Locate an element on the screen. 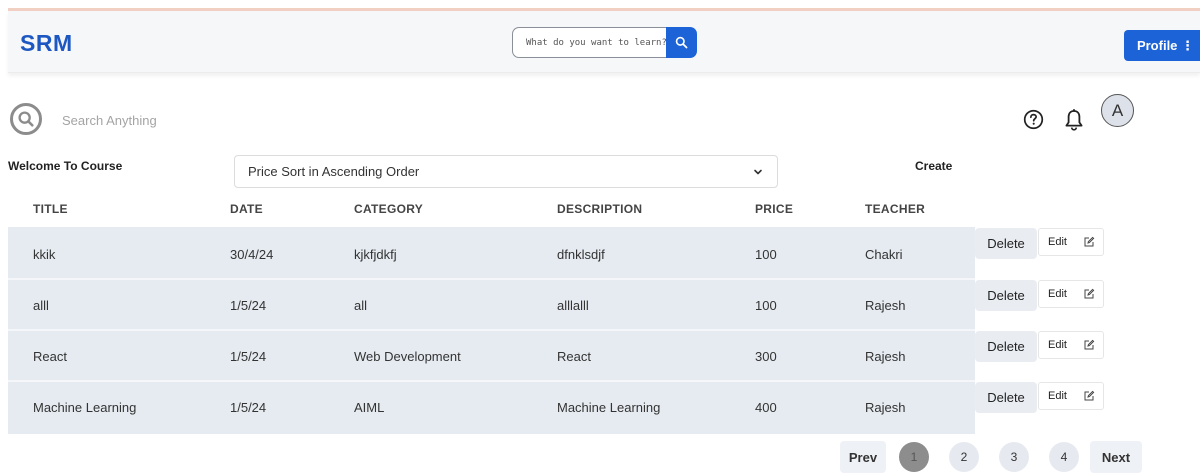 This screenshot has height=473, width=1200. avatar: A is located at coordinates (1117, 110).